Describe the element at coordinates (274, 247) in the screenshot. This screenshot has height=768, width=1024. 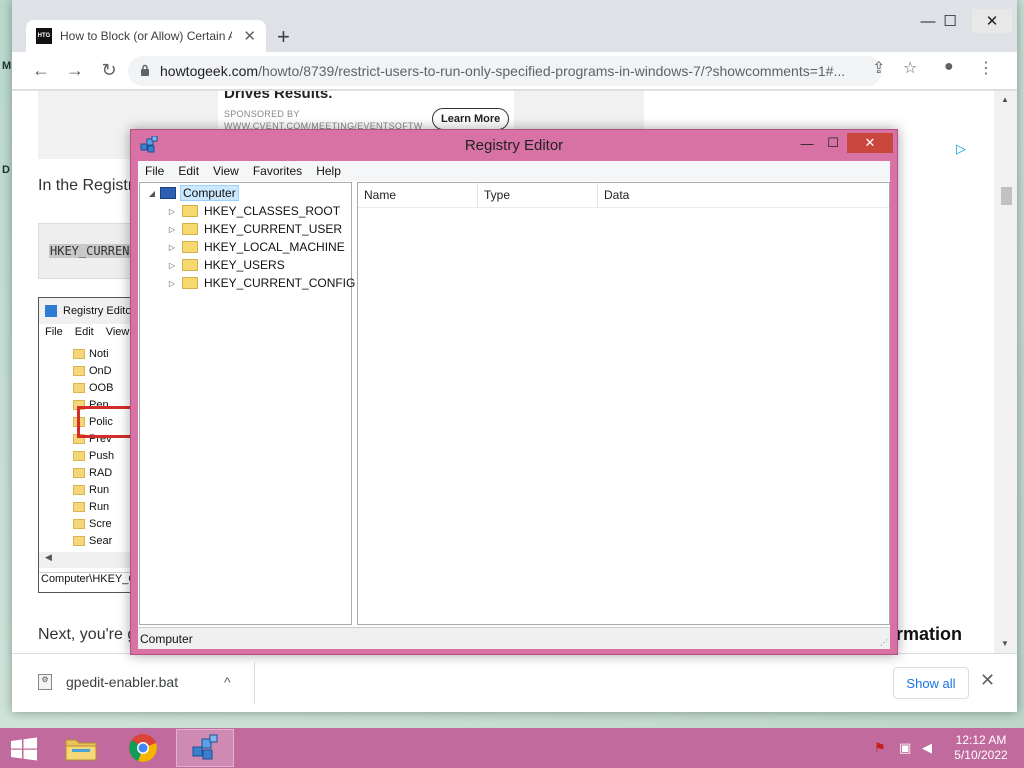
I see `tree-item-label: HKEY_LOCAL_MACHINE` at that location.